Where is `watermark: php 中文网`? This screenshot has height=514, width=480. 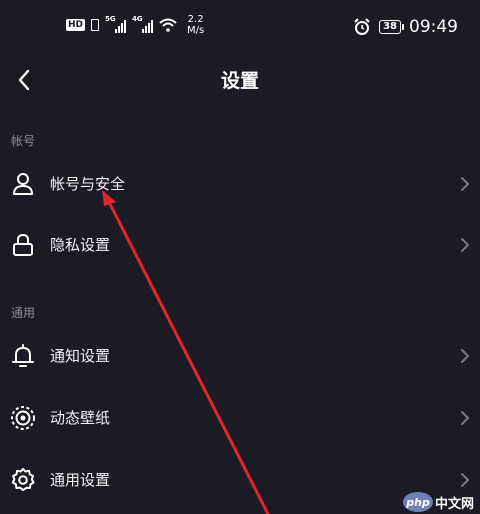
watermark: php 中文网 is located at coordinates (438, 502).